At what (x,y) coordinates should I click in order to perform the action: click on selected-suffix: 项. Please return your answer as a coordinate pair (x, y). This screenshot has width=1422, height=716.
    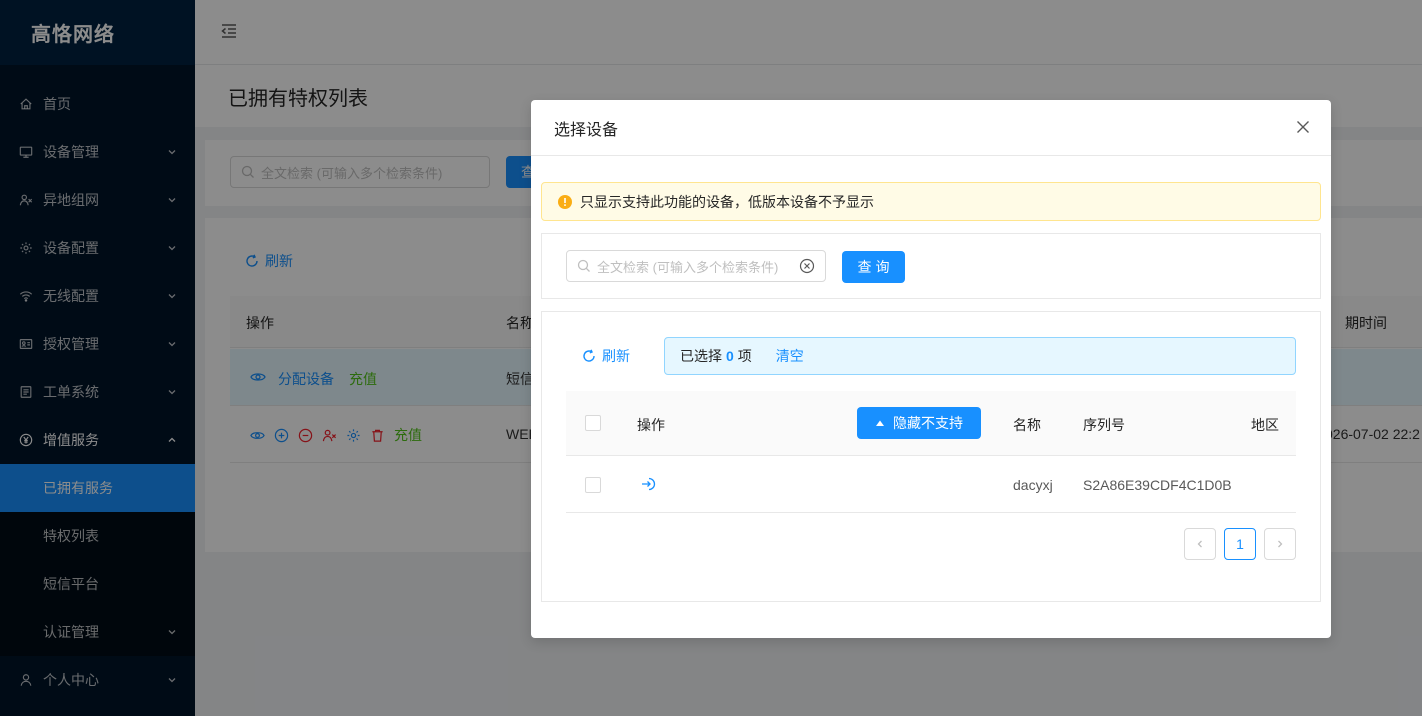
    Looking at the image, I should click on (744, 356).